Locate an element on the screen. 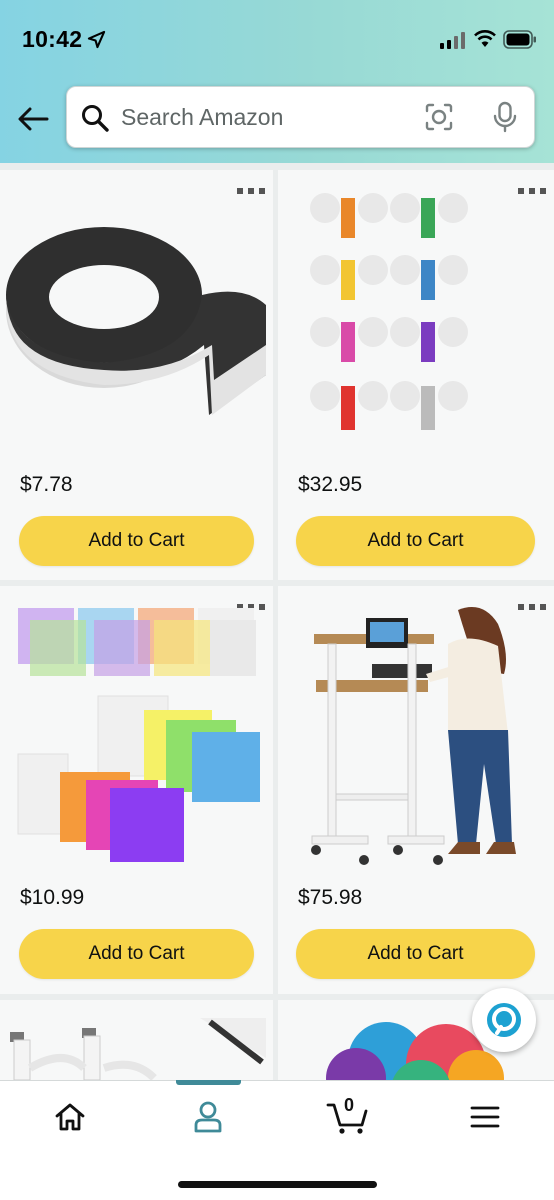  search-icon is located at coordinates (95, 118).